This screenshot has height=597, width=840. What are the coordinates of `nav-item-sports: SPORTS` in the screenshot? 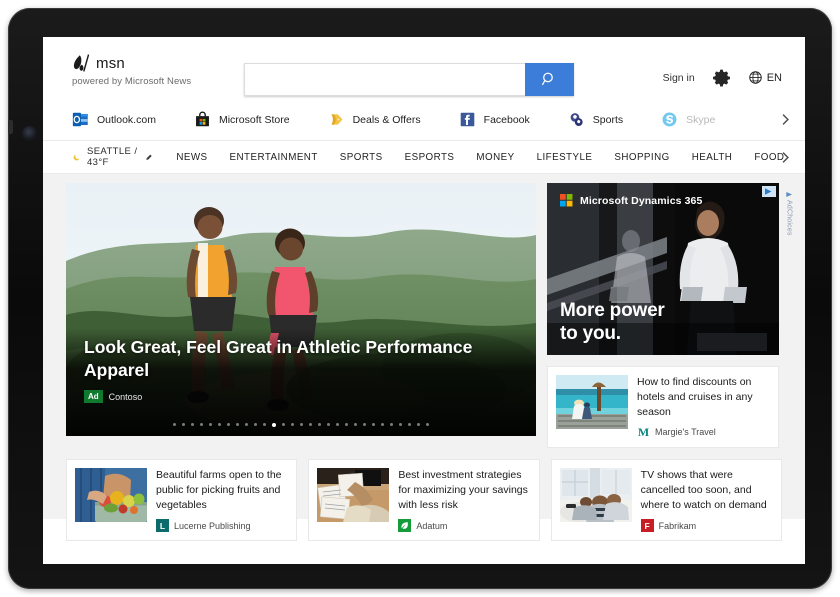 It's located at (361, 157).